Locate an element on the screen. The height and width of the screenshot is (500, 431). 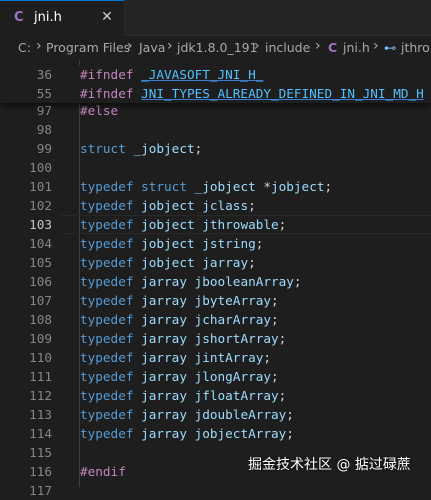
code-text: #else is located at coordinates (99, 110).